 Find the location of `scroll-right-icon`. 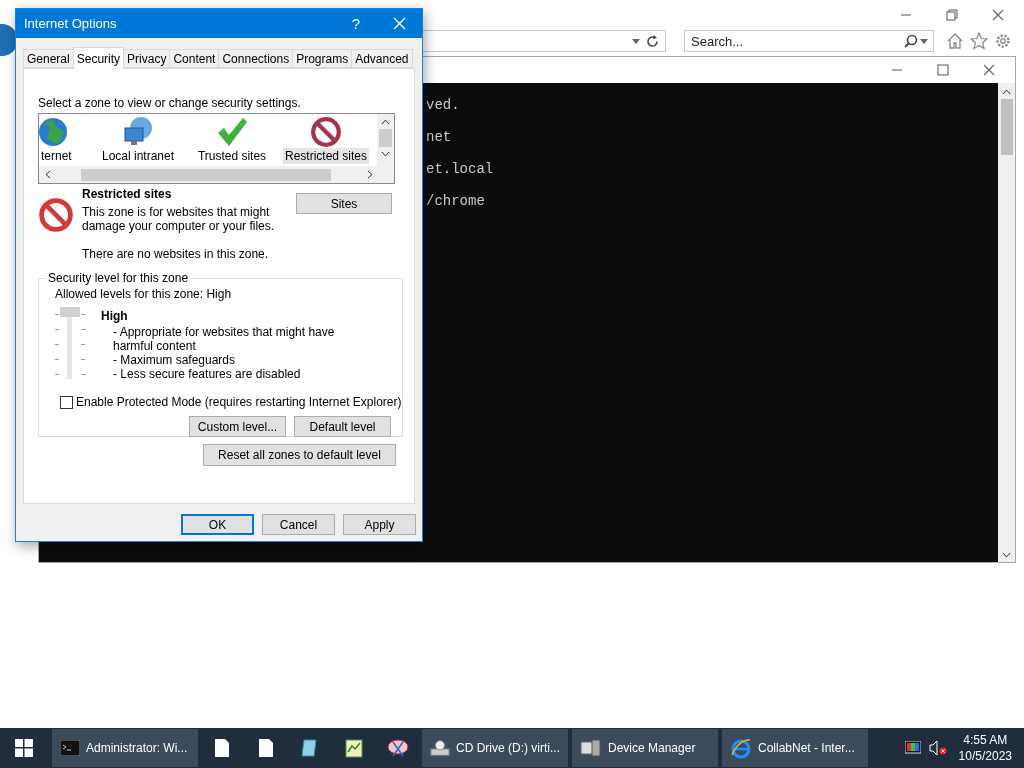

scroll-right-icon is located at coordinates (370, 174).